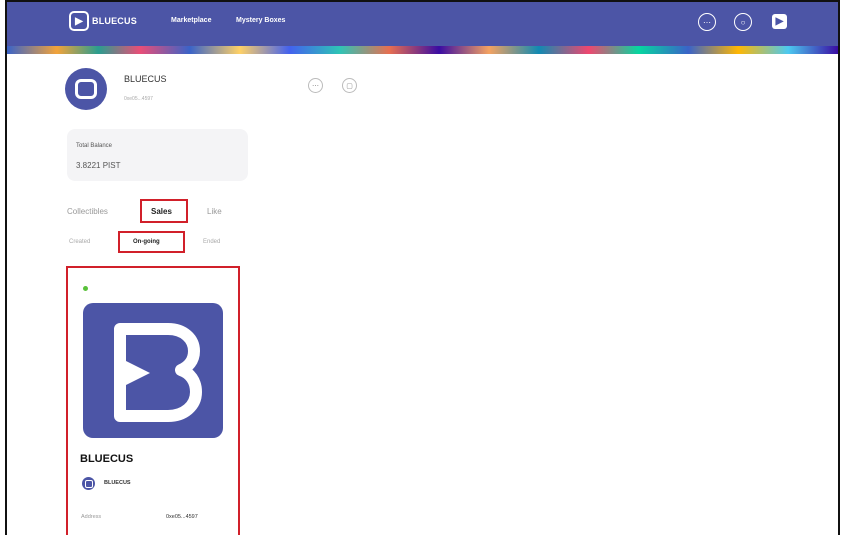  Describe the element at coordinates (94, 146) in the screenshot. I see `balance-label: Total Balance` at that location.